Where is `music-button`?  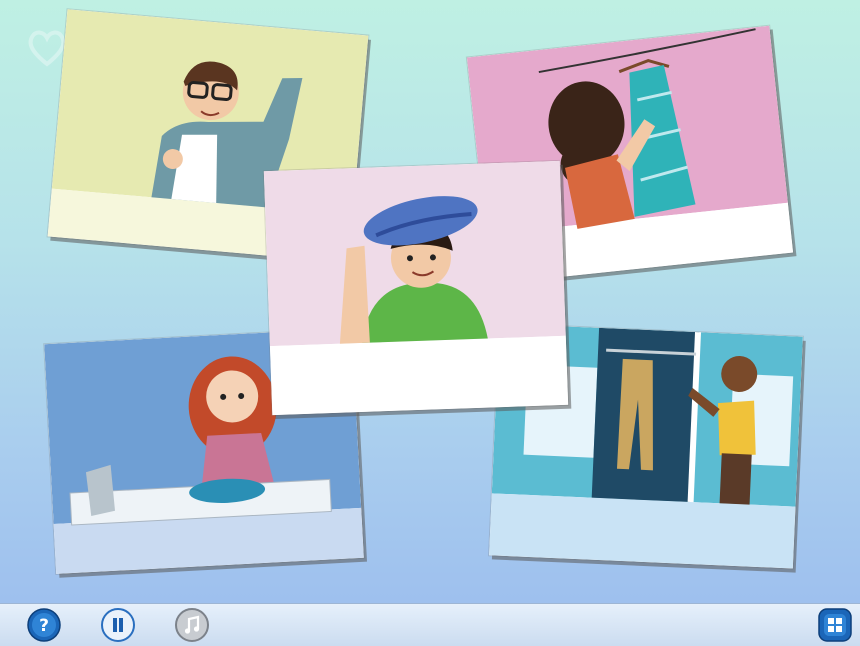 music-button is located at coordinates (192, 625).